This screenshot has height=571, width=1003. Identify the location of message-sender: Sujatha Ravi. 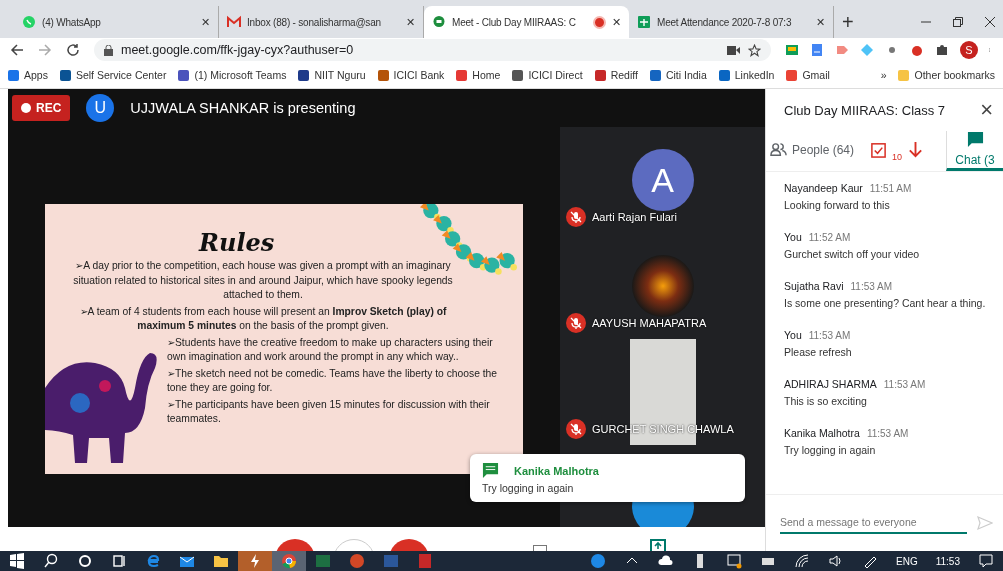
(814, 286).